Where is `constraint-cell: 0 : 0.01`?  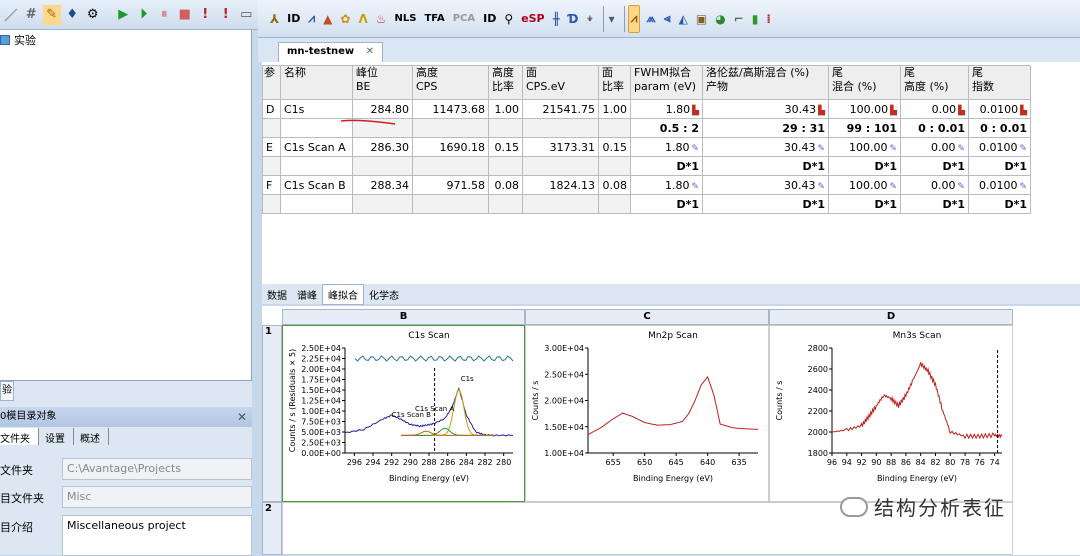
constraint-cell: 0 : 0.01 is located at coordinates (999, 128).